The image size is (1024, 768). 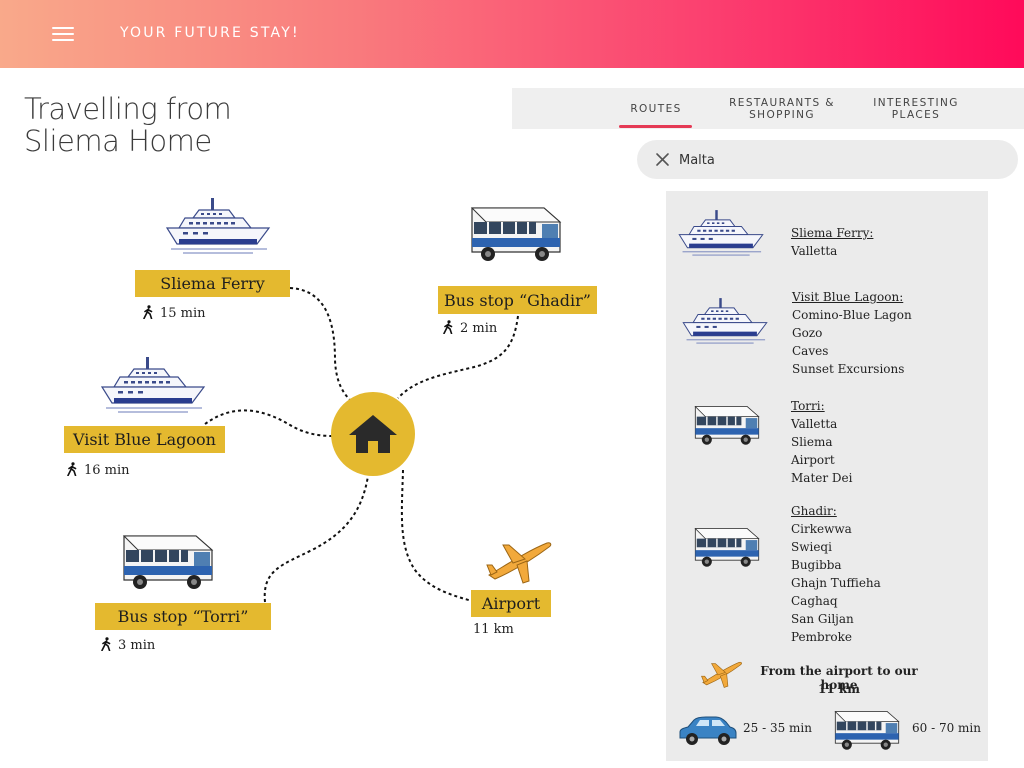 What do you see at coordinates (848, 297) in the screenshot?
I see `route-title-blue-lagoon: Visit Blue Lagoon:` at bounding box center [848, 297].